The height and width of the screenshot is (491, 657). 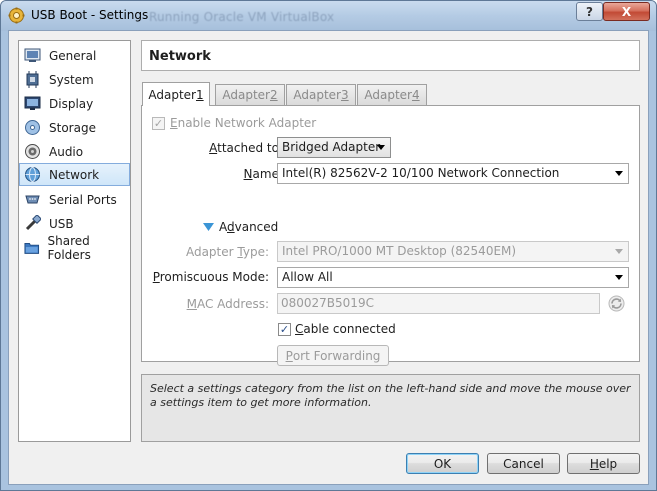 What do you see at coordinates (32, 79) in the screenshot?
I see `system-icon` at bounding box center [32, 79].